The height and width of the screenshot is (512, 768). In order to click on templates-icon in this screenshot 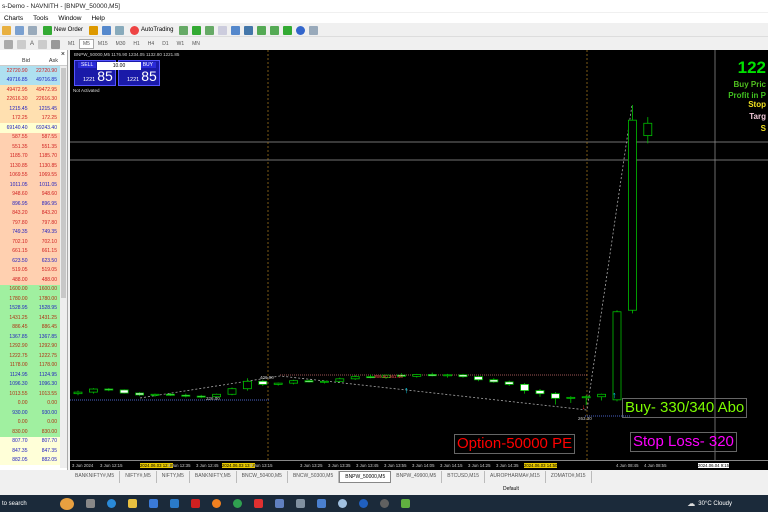, I will do `click(314, 30)`.